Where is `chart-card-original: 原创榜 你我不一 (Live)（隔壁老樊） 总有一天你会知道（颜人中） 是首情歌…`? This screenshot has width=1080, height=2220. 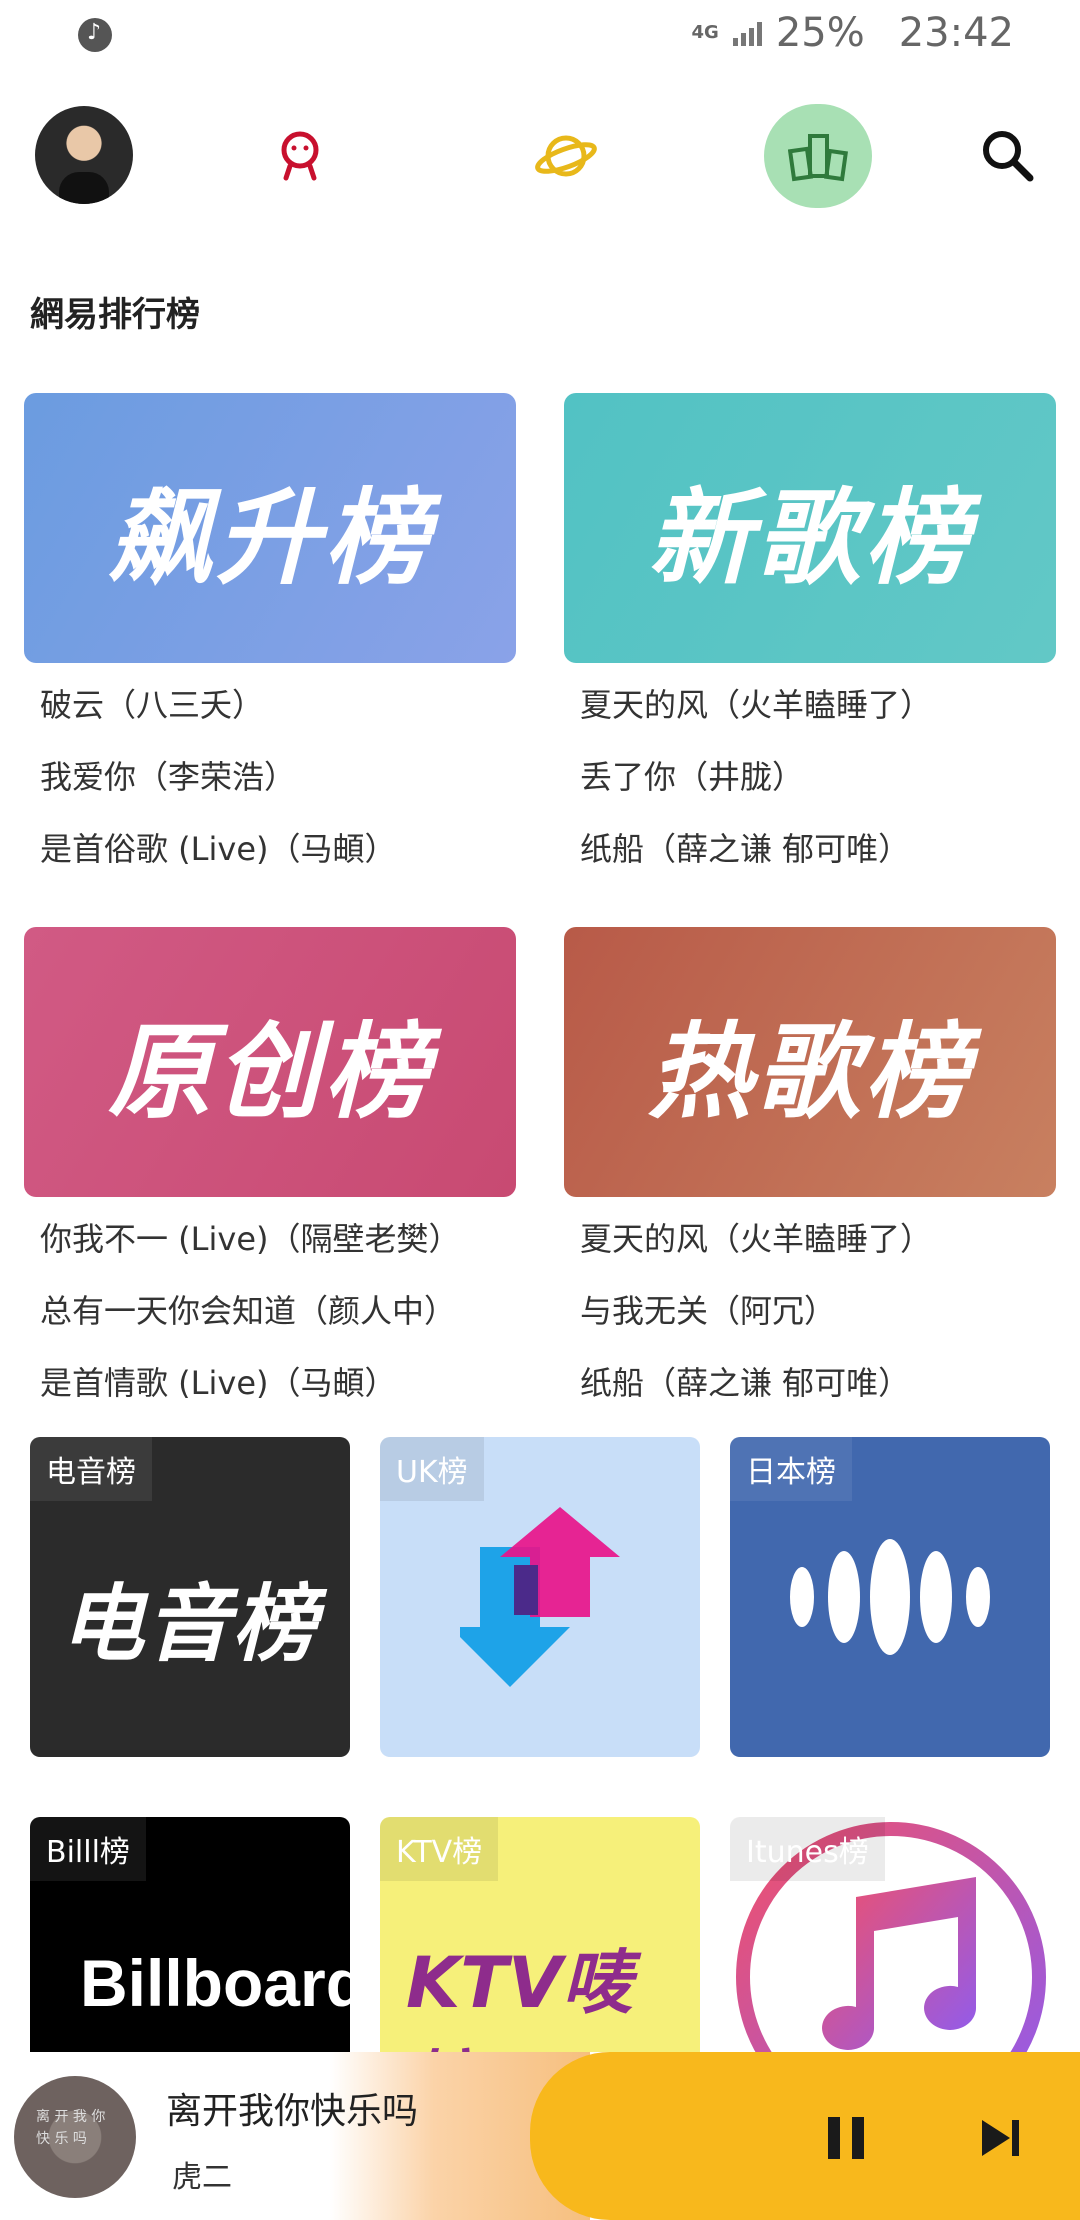
chart-card-original: 原创榜 你我不一 (Live)（隔壁老樊） 总有一天你会知道（颜人中） 是首情歌… is located at coordinates (270, 1173).